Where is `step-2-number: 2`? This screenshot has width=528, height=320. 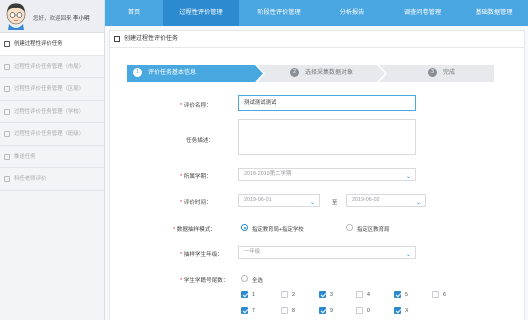 step-2-number: 2 is located at coordinates (294, 72).